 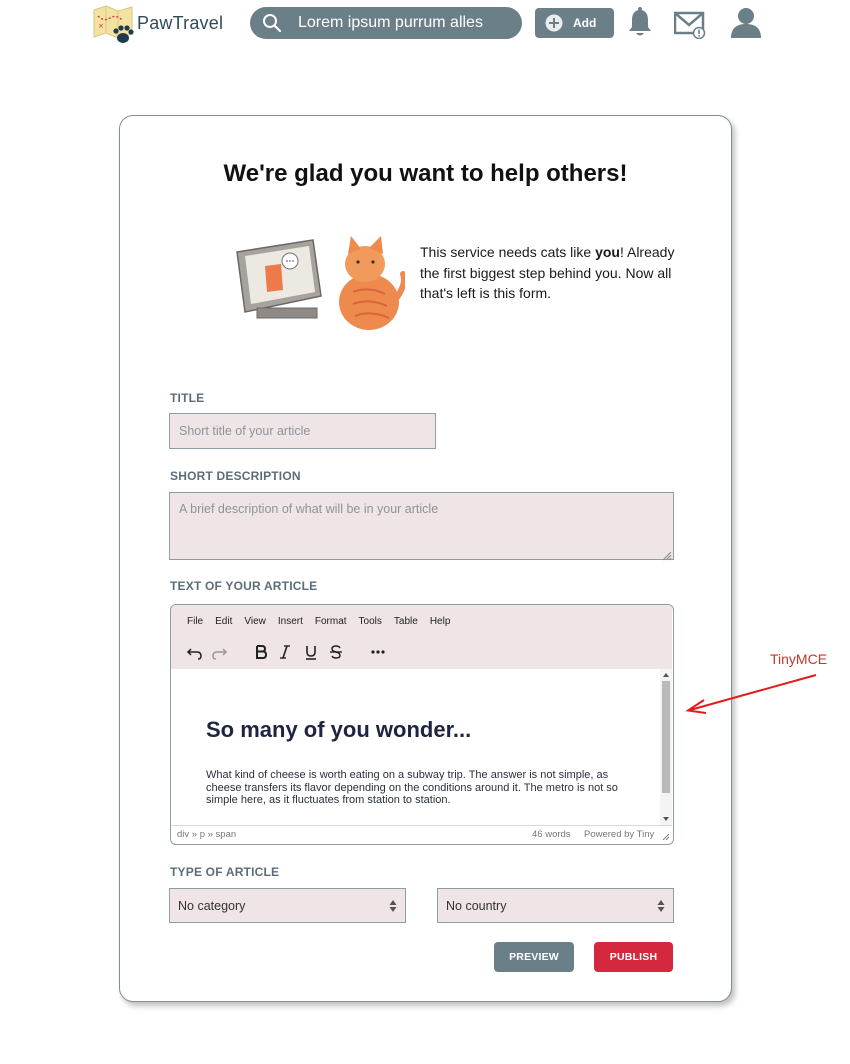 What do you see at coordinates (666, 747) in the screenshot?
I see `editor-scrollbar` at bounding box center [666, 747].